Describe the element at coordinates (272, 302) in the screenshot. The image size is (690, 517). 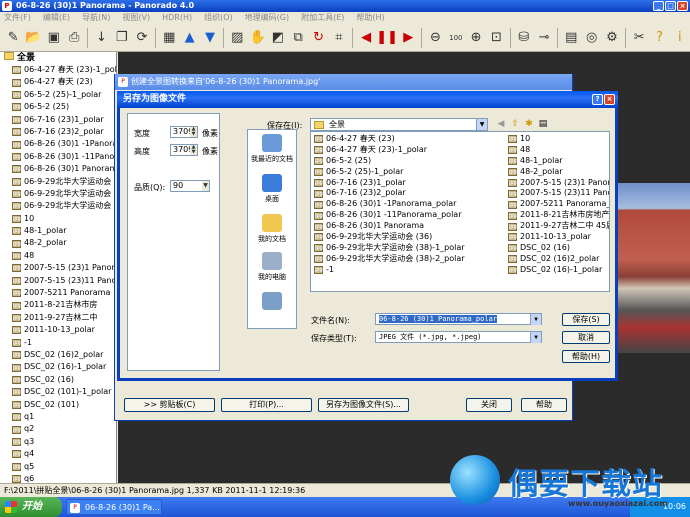
I see `place-network` at that location.